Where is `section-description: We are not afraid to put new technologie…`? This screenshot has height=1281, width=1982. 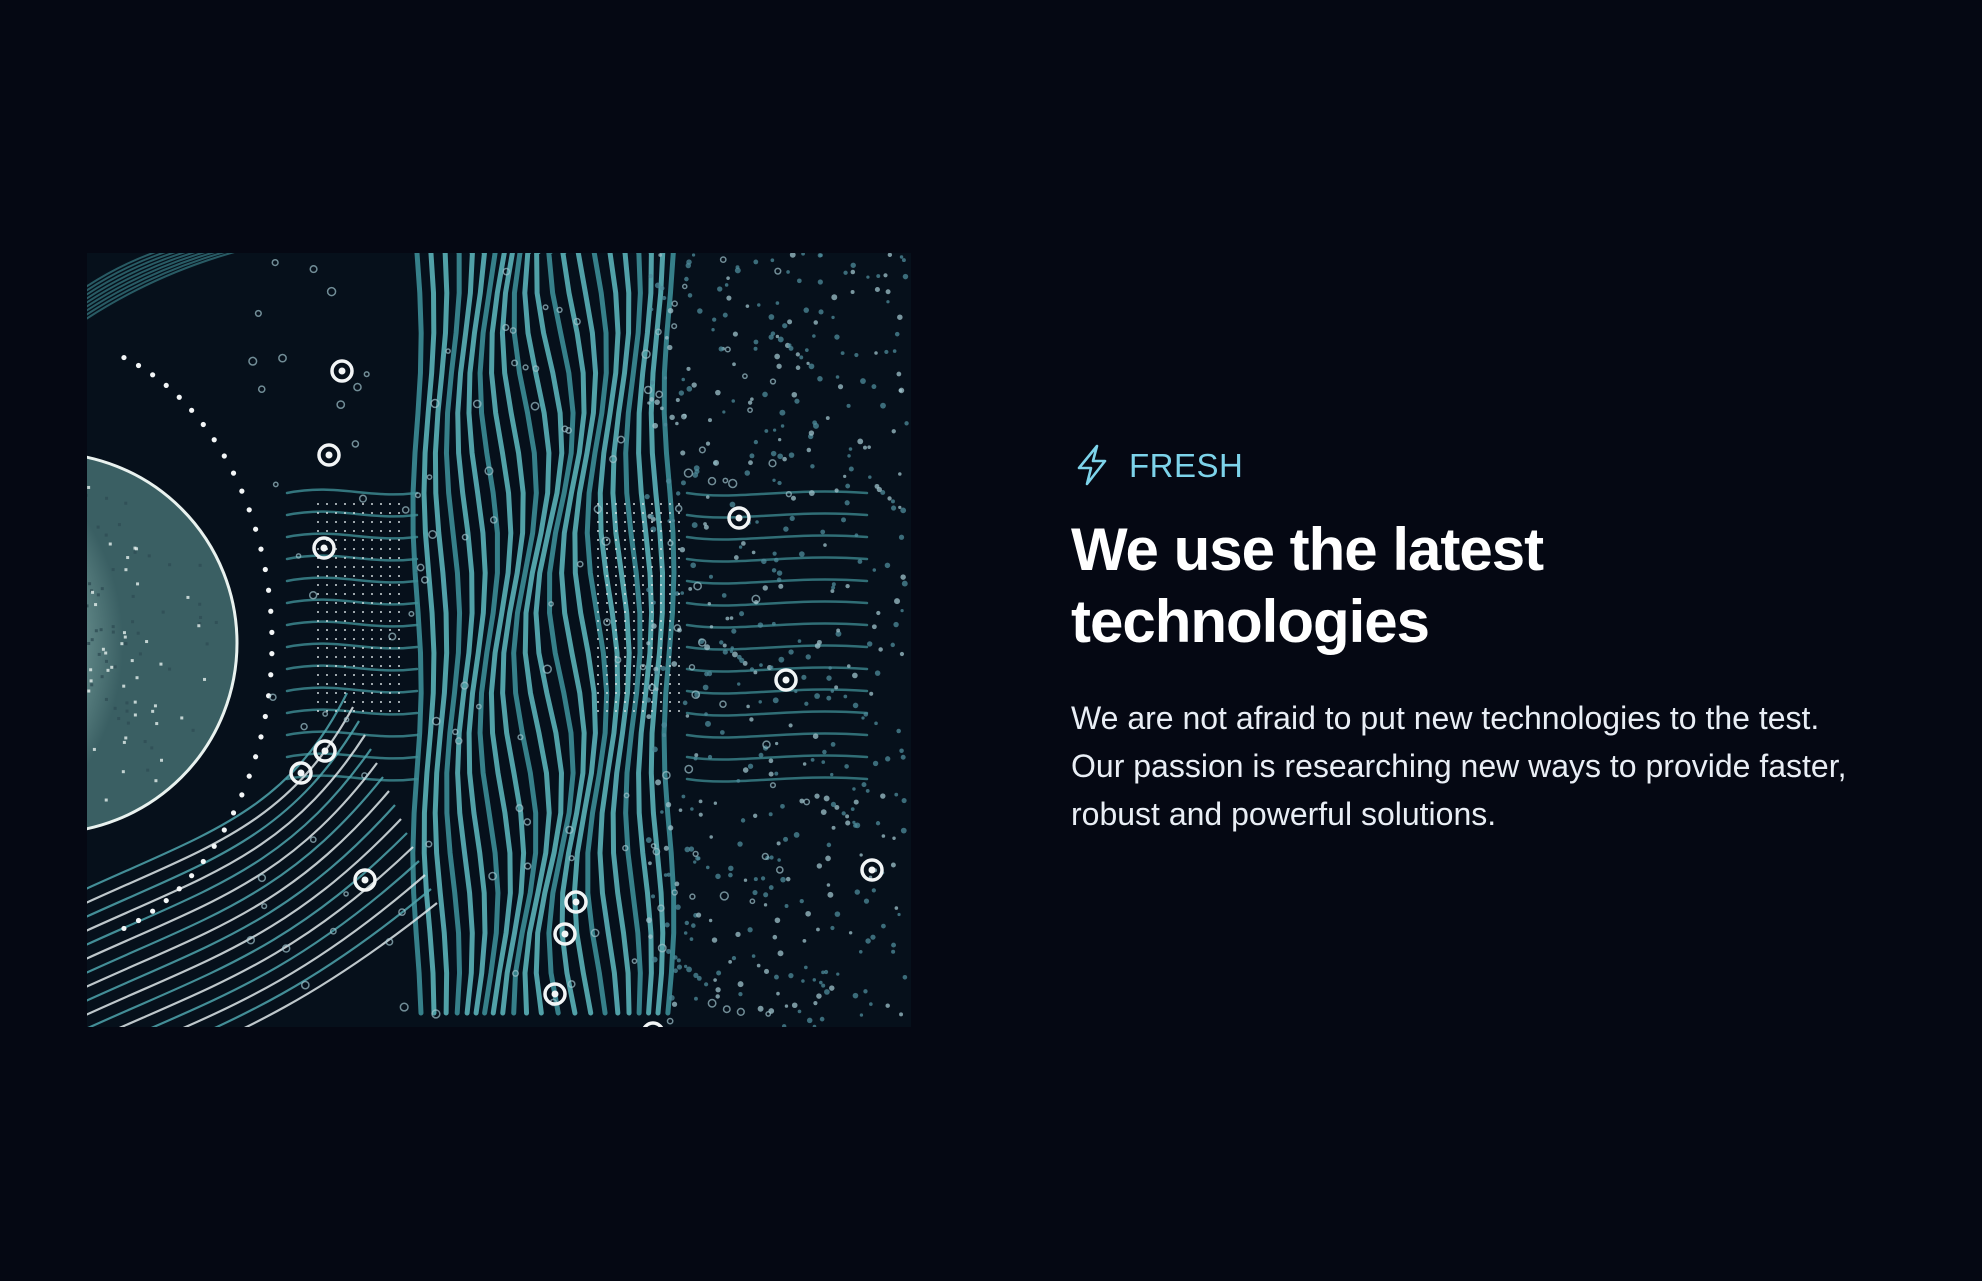
section-description: We are not afraid to put new technologie… is located at coordinates (1459, 766).